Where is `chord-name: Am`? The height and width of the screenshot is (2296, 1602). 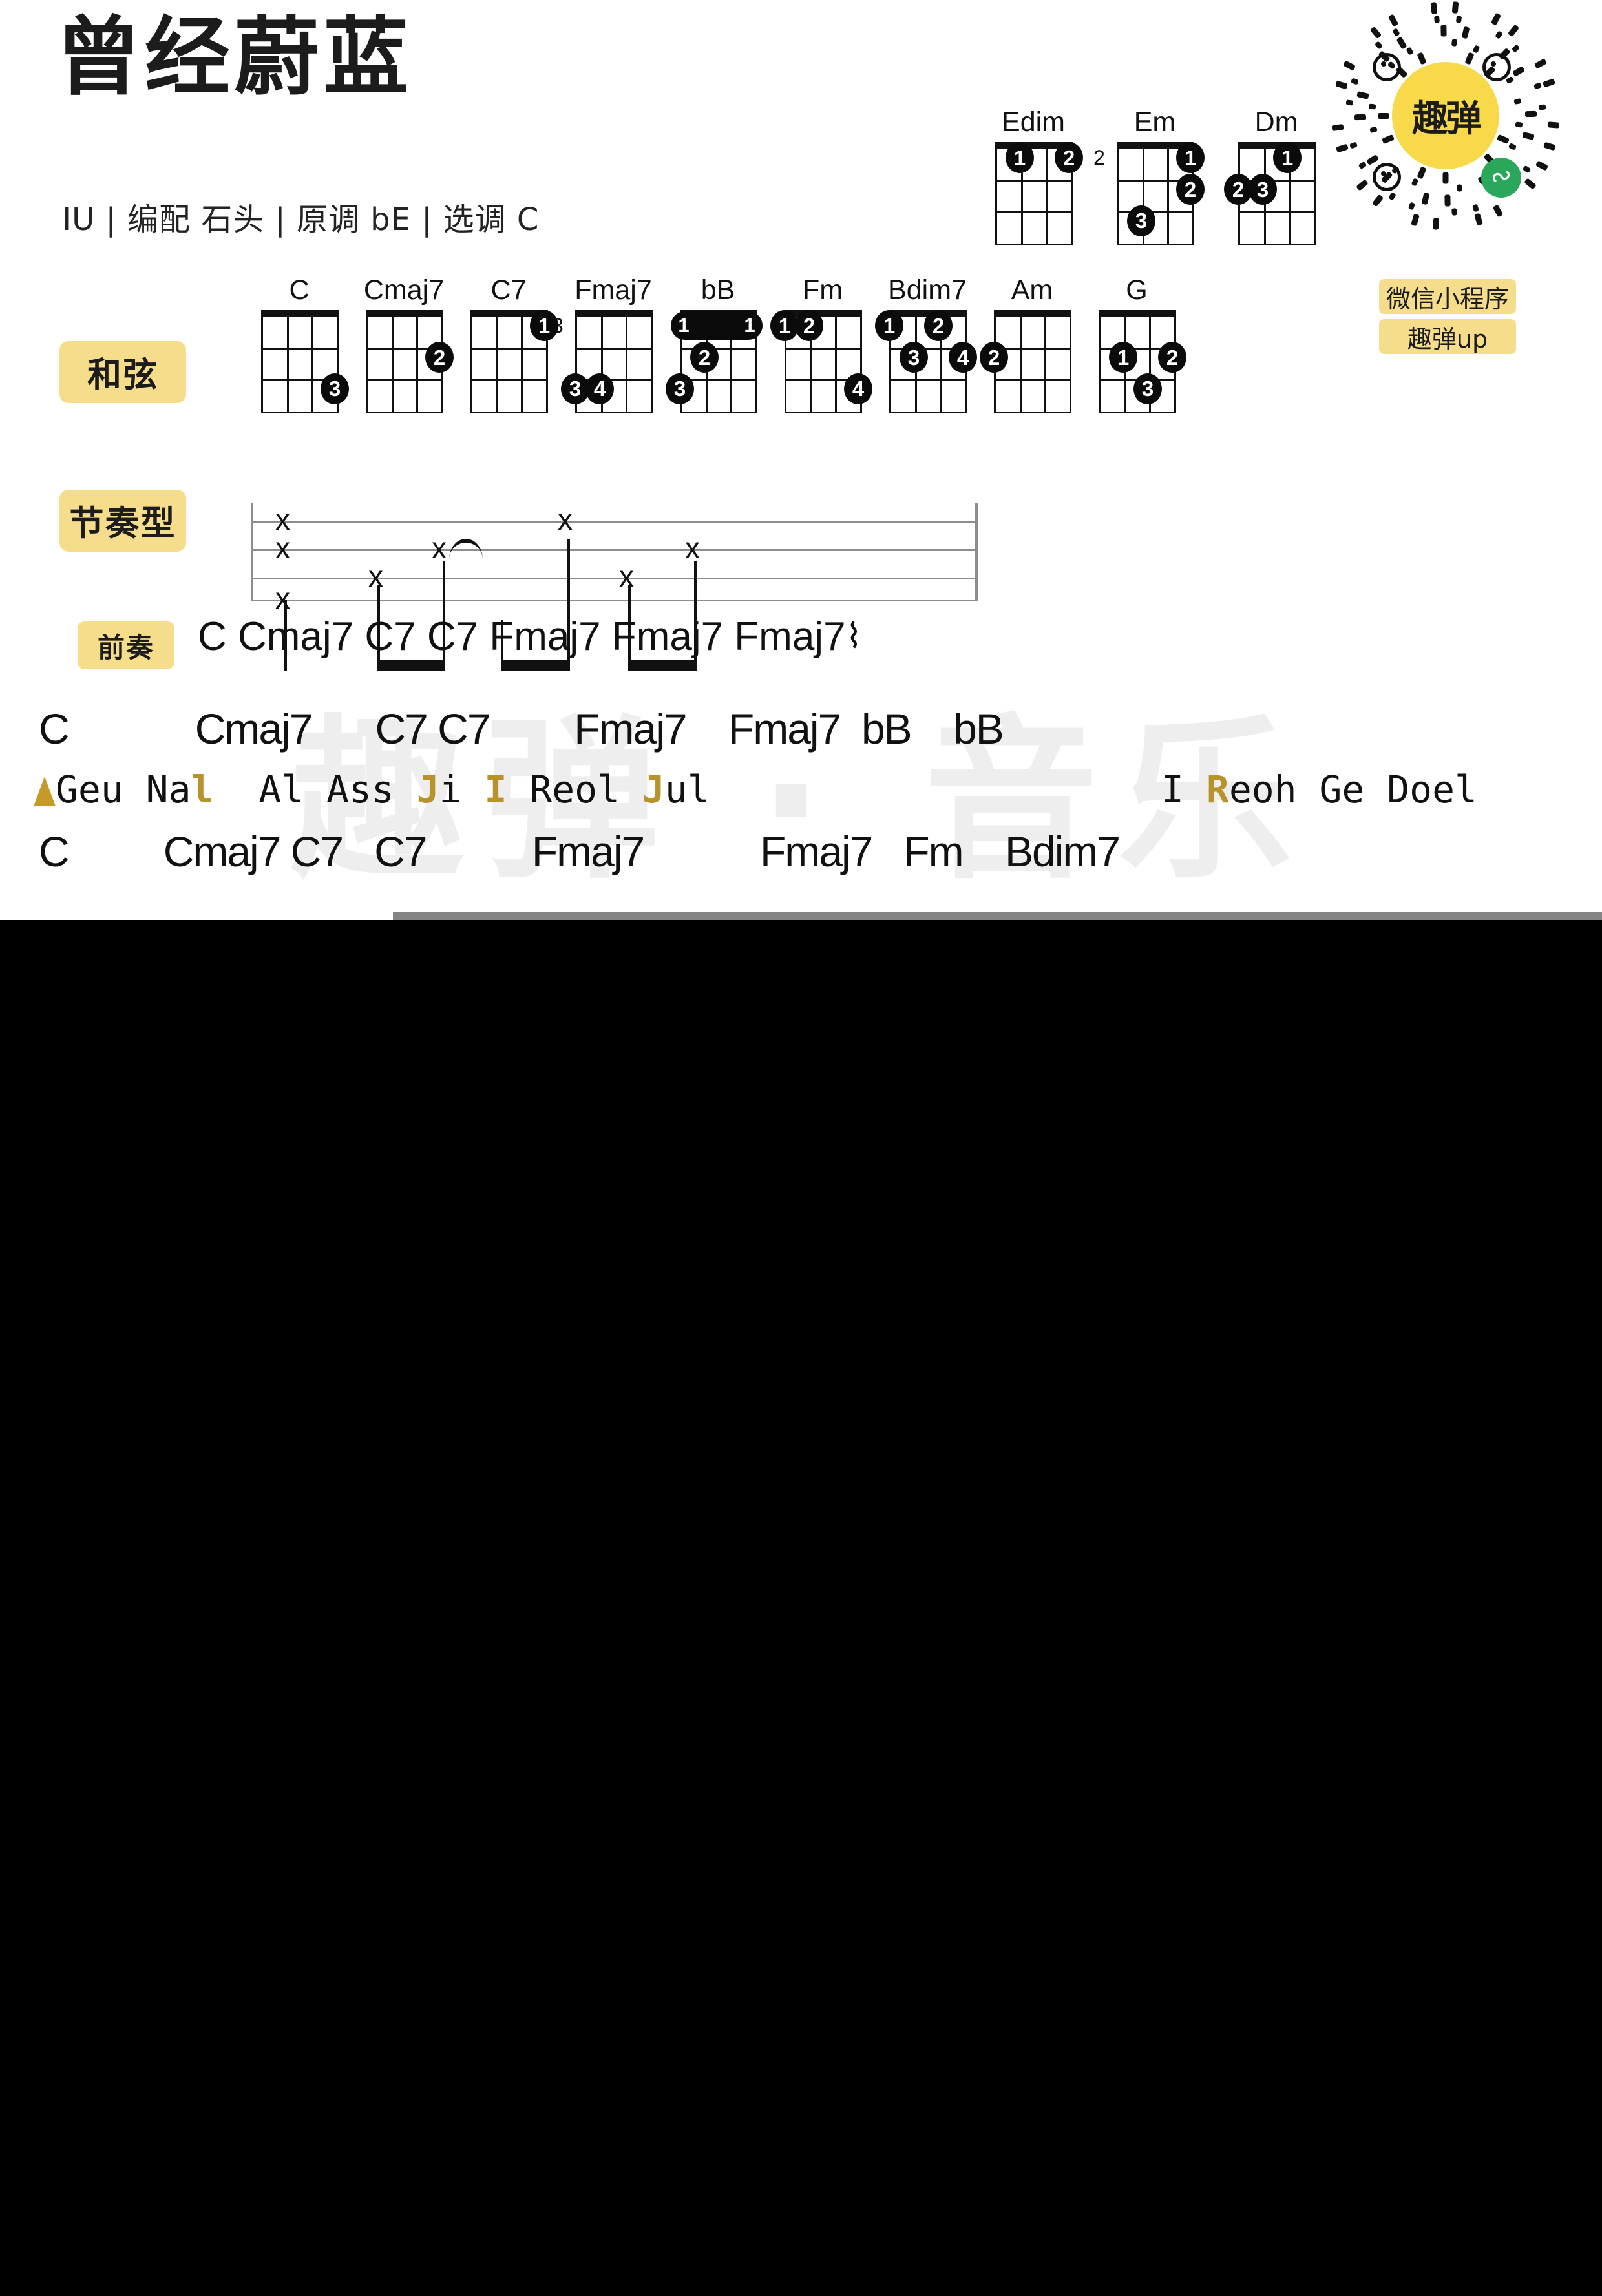 chord-name: Am is located at coordinates (1032, 291).